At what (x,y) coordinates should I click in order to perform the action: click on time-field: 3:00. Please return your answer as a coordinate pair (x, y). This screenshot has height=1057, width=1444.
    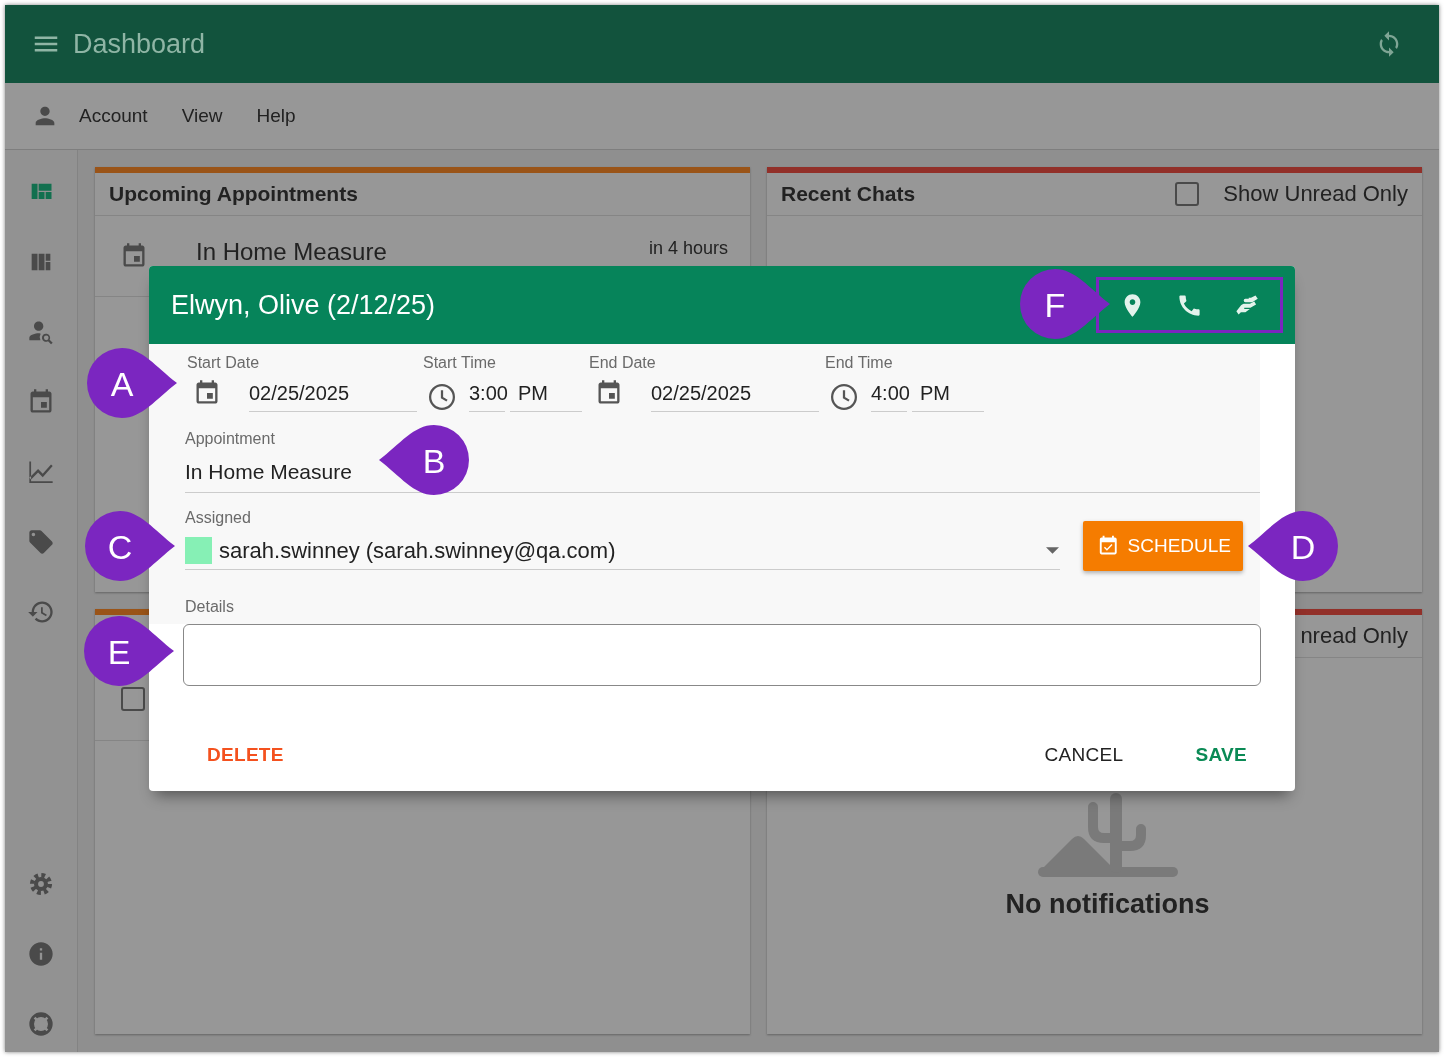
    Looking at the image, I should click on (487, 395).